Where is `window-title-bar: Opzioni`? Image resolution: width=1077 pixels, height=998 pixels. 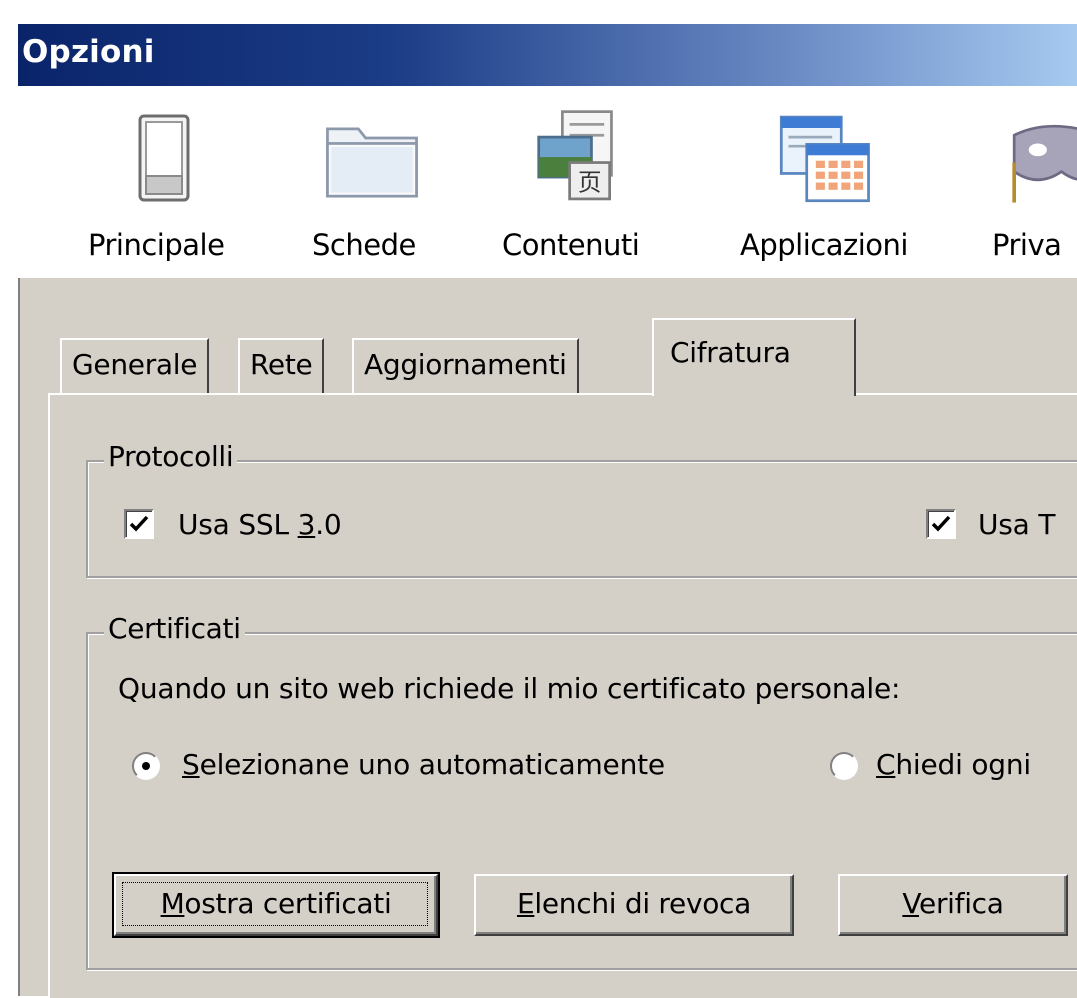
window-title-bar: Opzioni is located at coordinates (547, 55).